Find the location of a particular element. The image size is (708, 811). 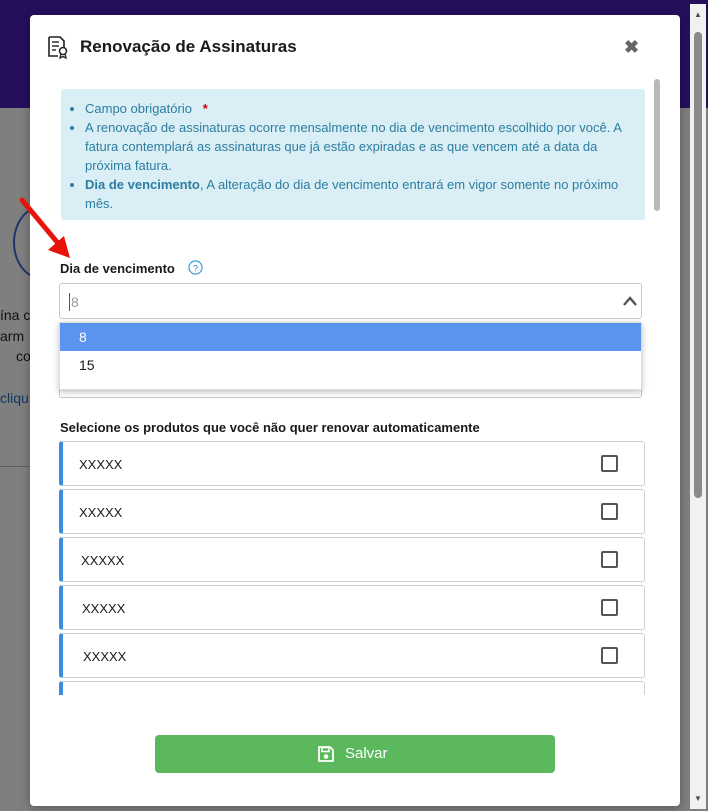

scroll-down-arrow-icon: ▼ is located at coordinates (698, 798).